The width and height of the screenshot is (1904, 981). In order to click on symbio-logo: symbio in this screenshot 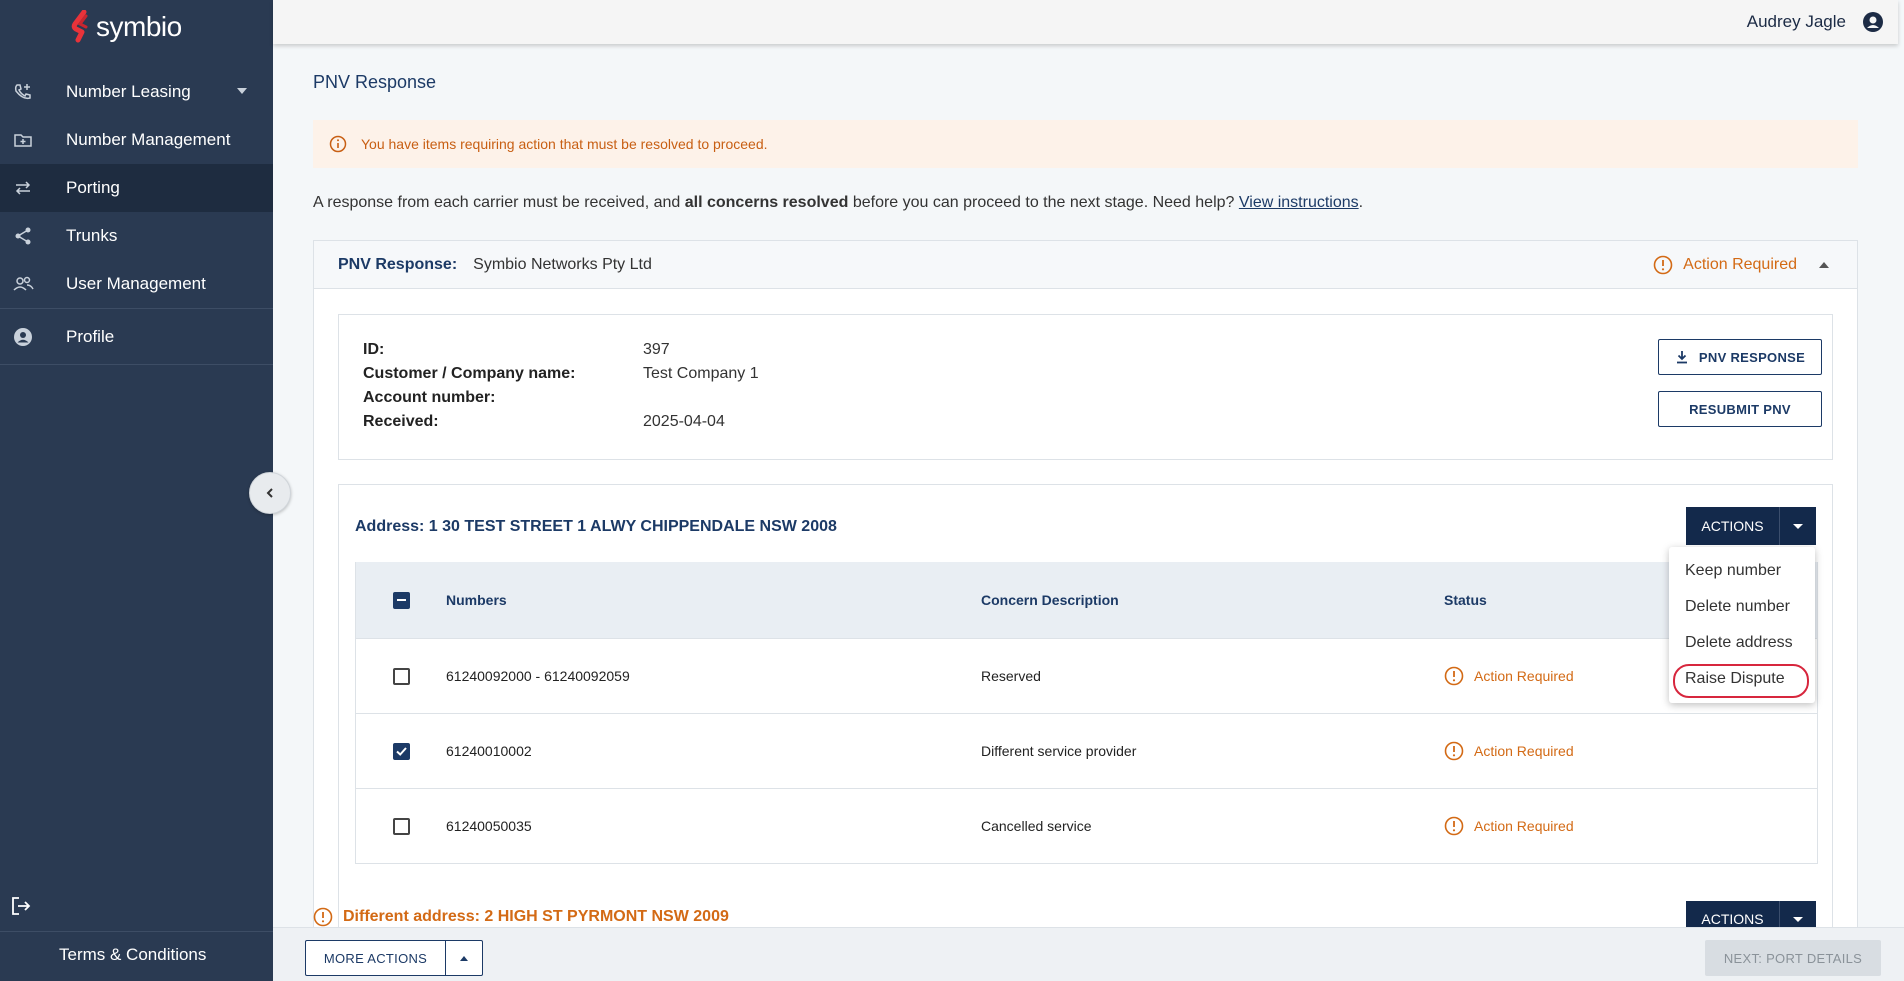, I will do `click(126, 27)`.